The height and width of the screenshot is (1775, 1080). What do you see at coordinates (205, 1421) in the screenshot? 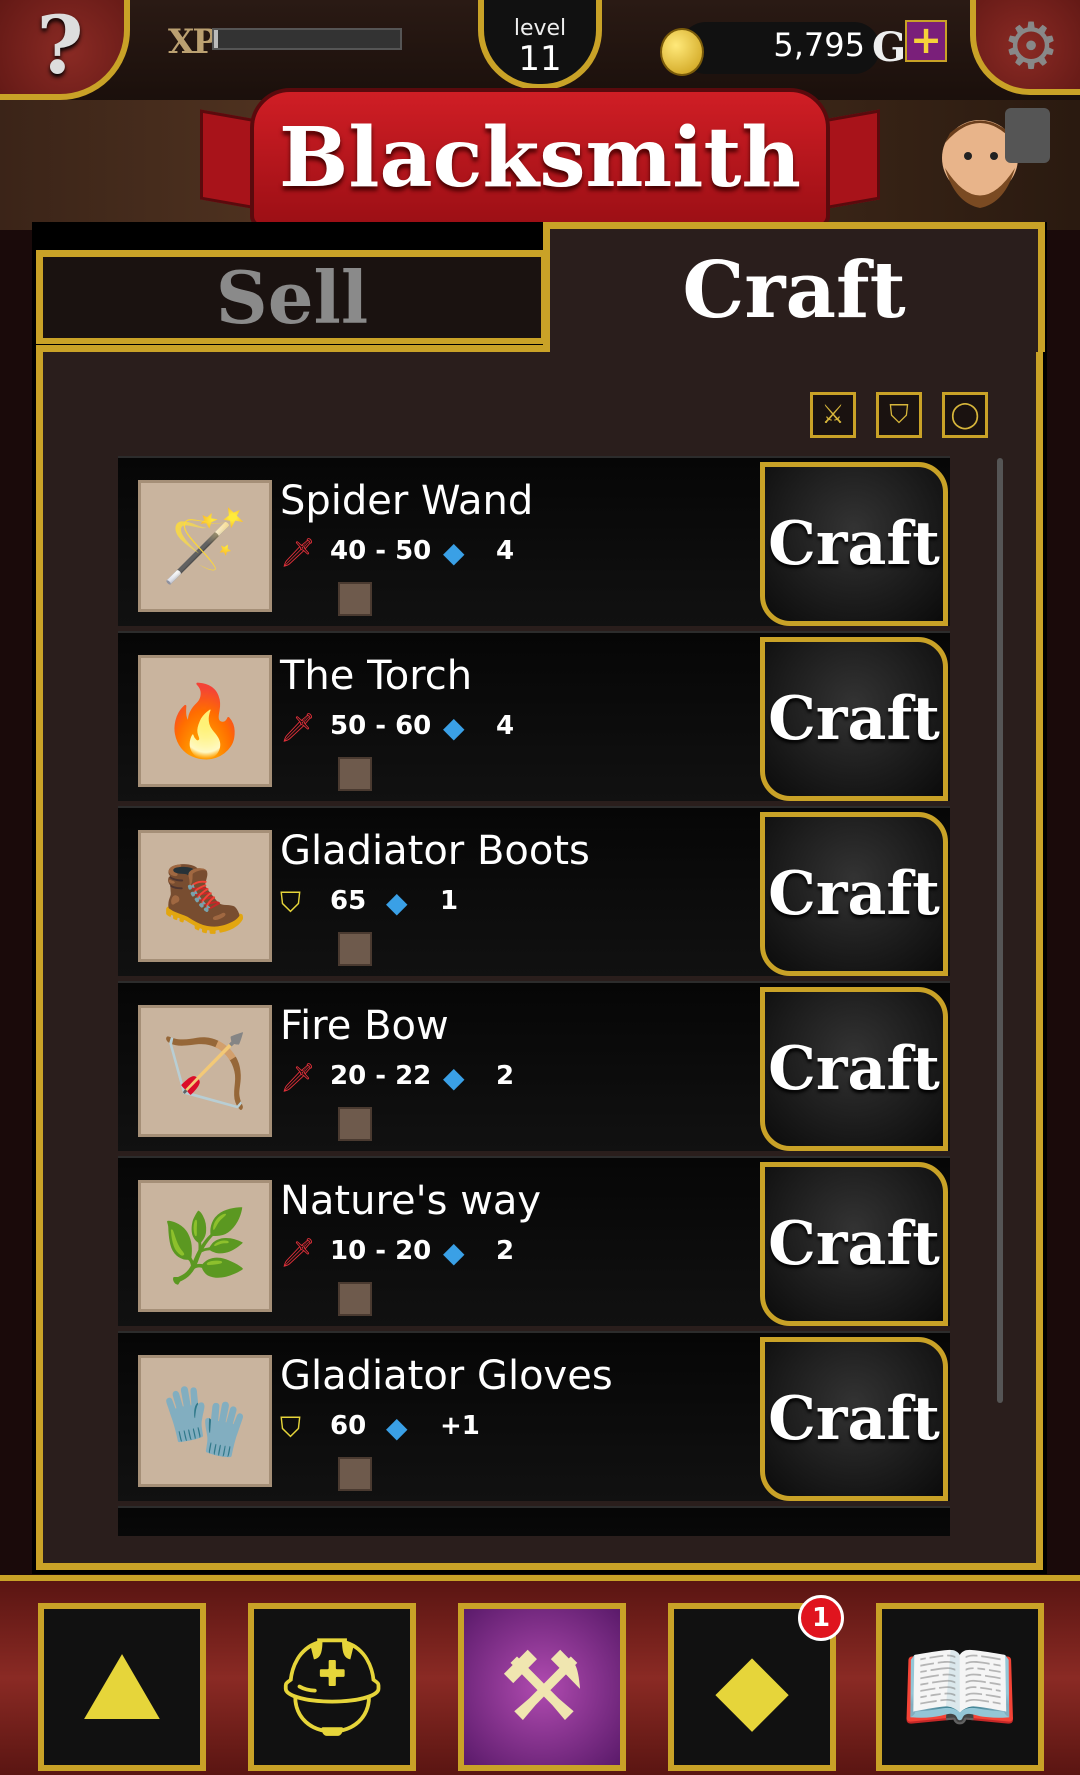
I see `item-thumbnail: 🧤` at bounding box center [205, 1421].